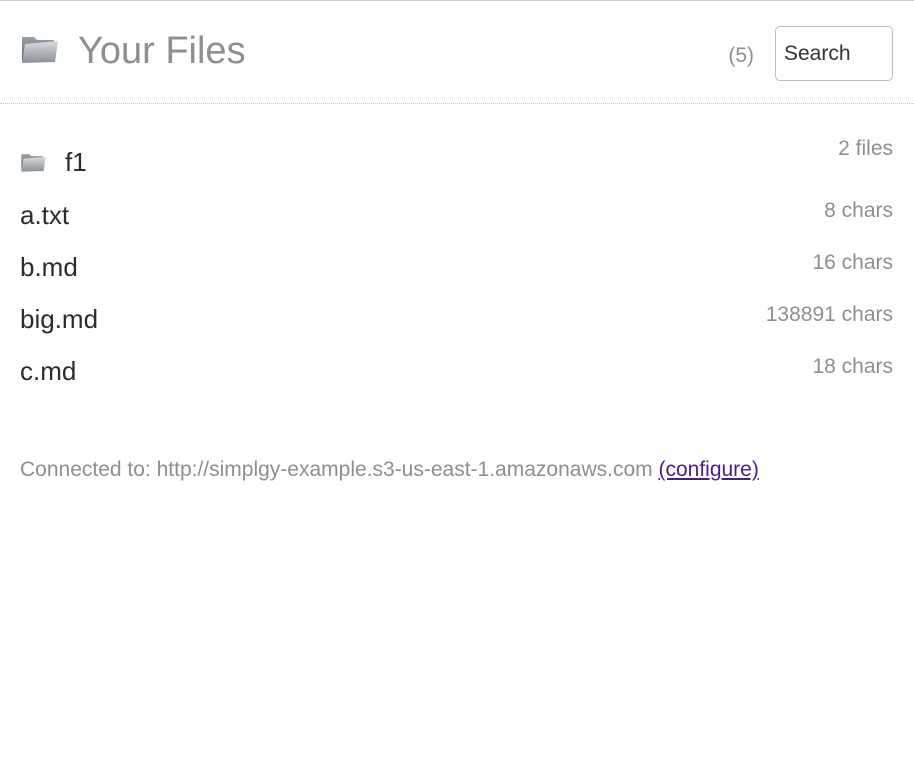  Describe the element at coordinates (457, 376) in the screenshot. I see `list-item-file: c.md 18 chars` at that location.